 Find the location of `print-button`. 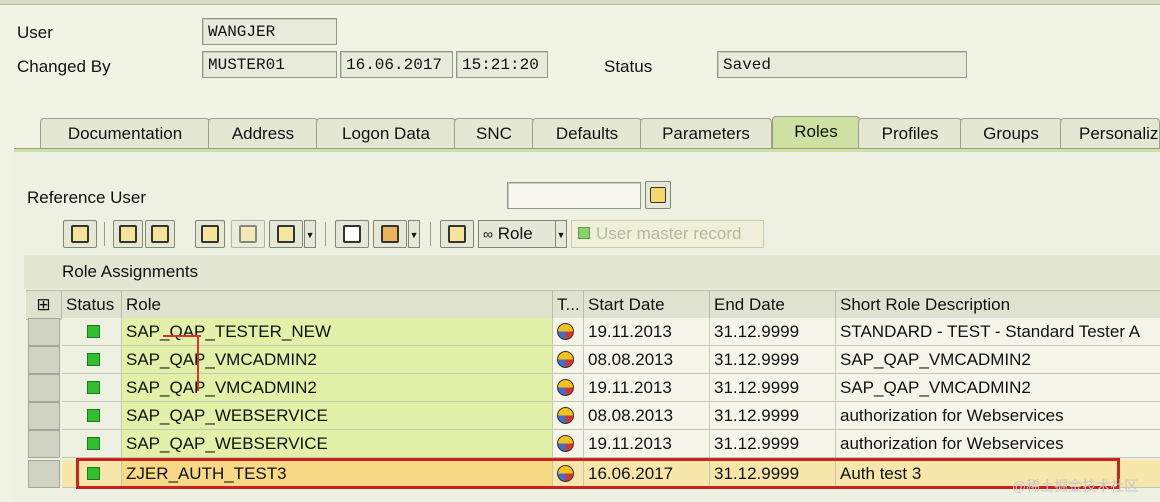

print-button is located at coordinates (352, 234).